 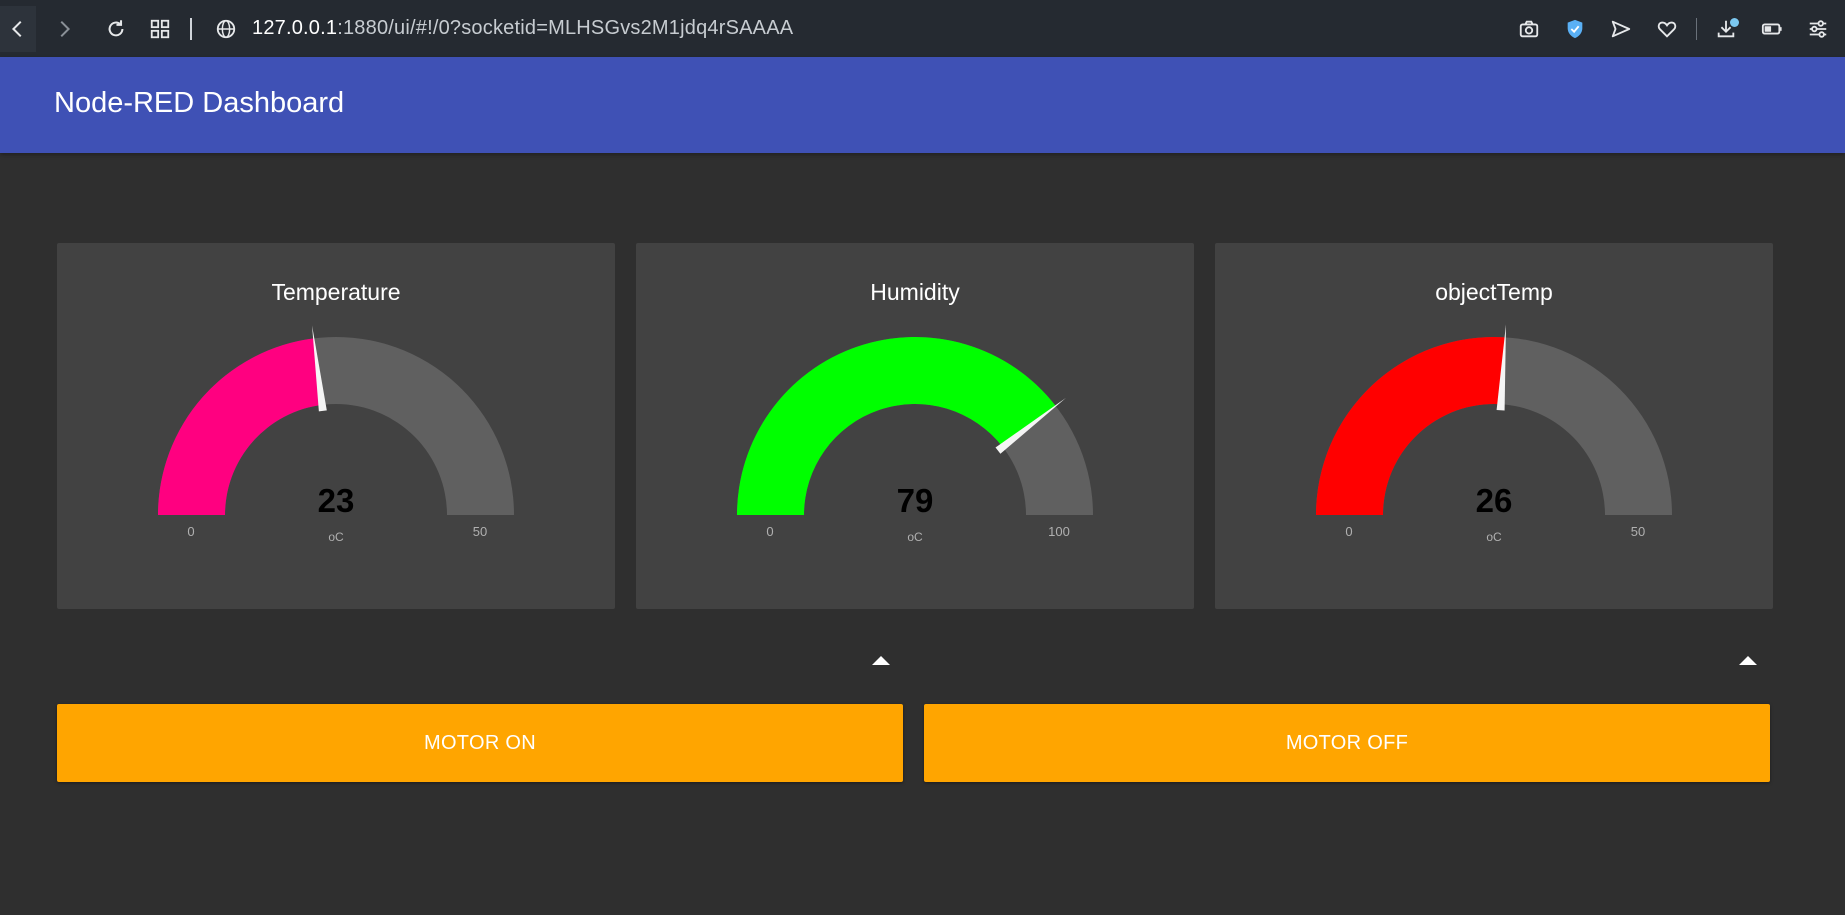 I want to click on gauge-value: 79, so click(x=915, y=500).